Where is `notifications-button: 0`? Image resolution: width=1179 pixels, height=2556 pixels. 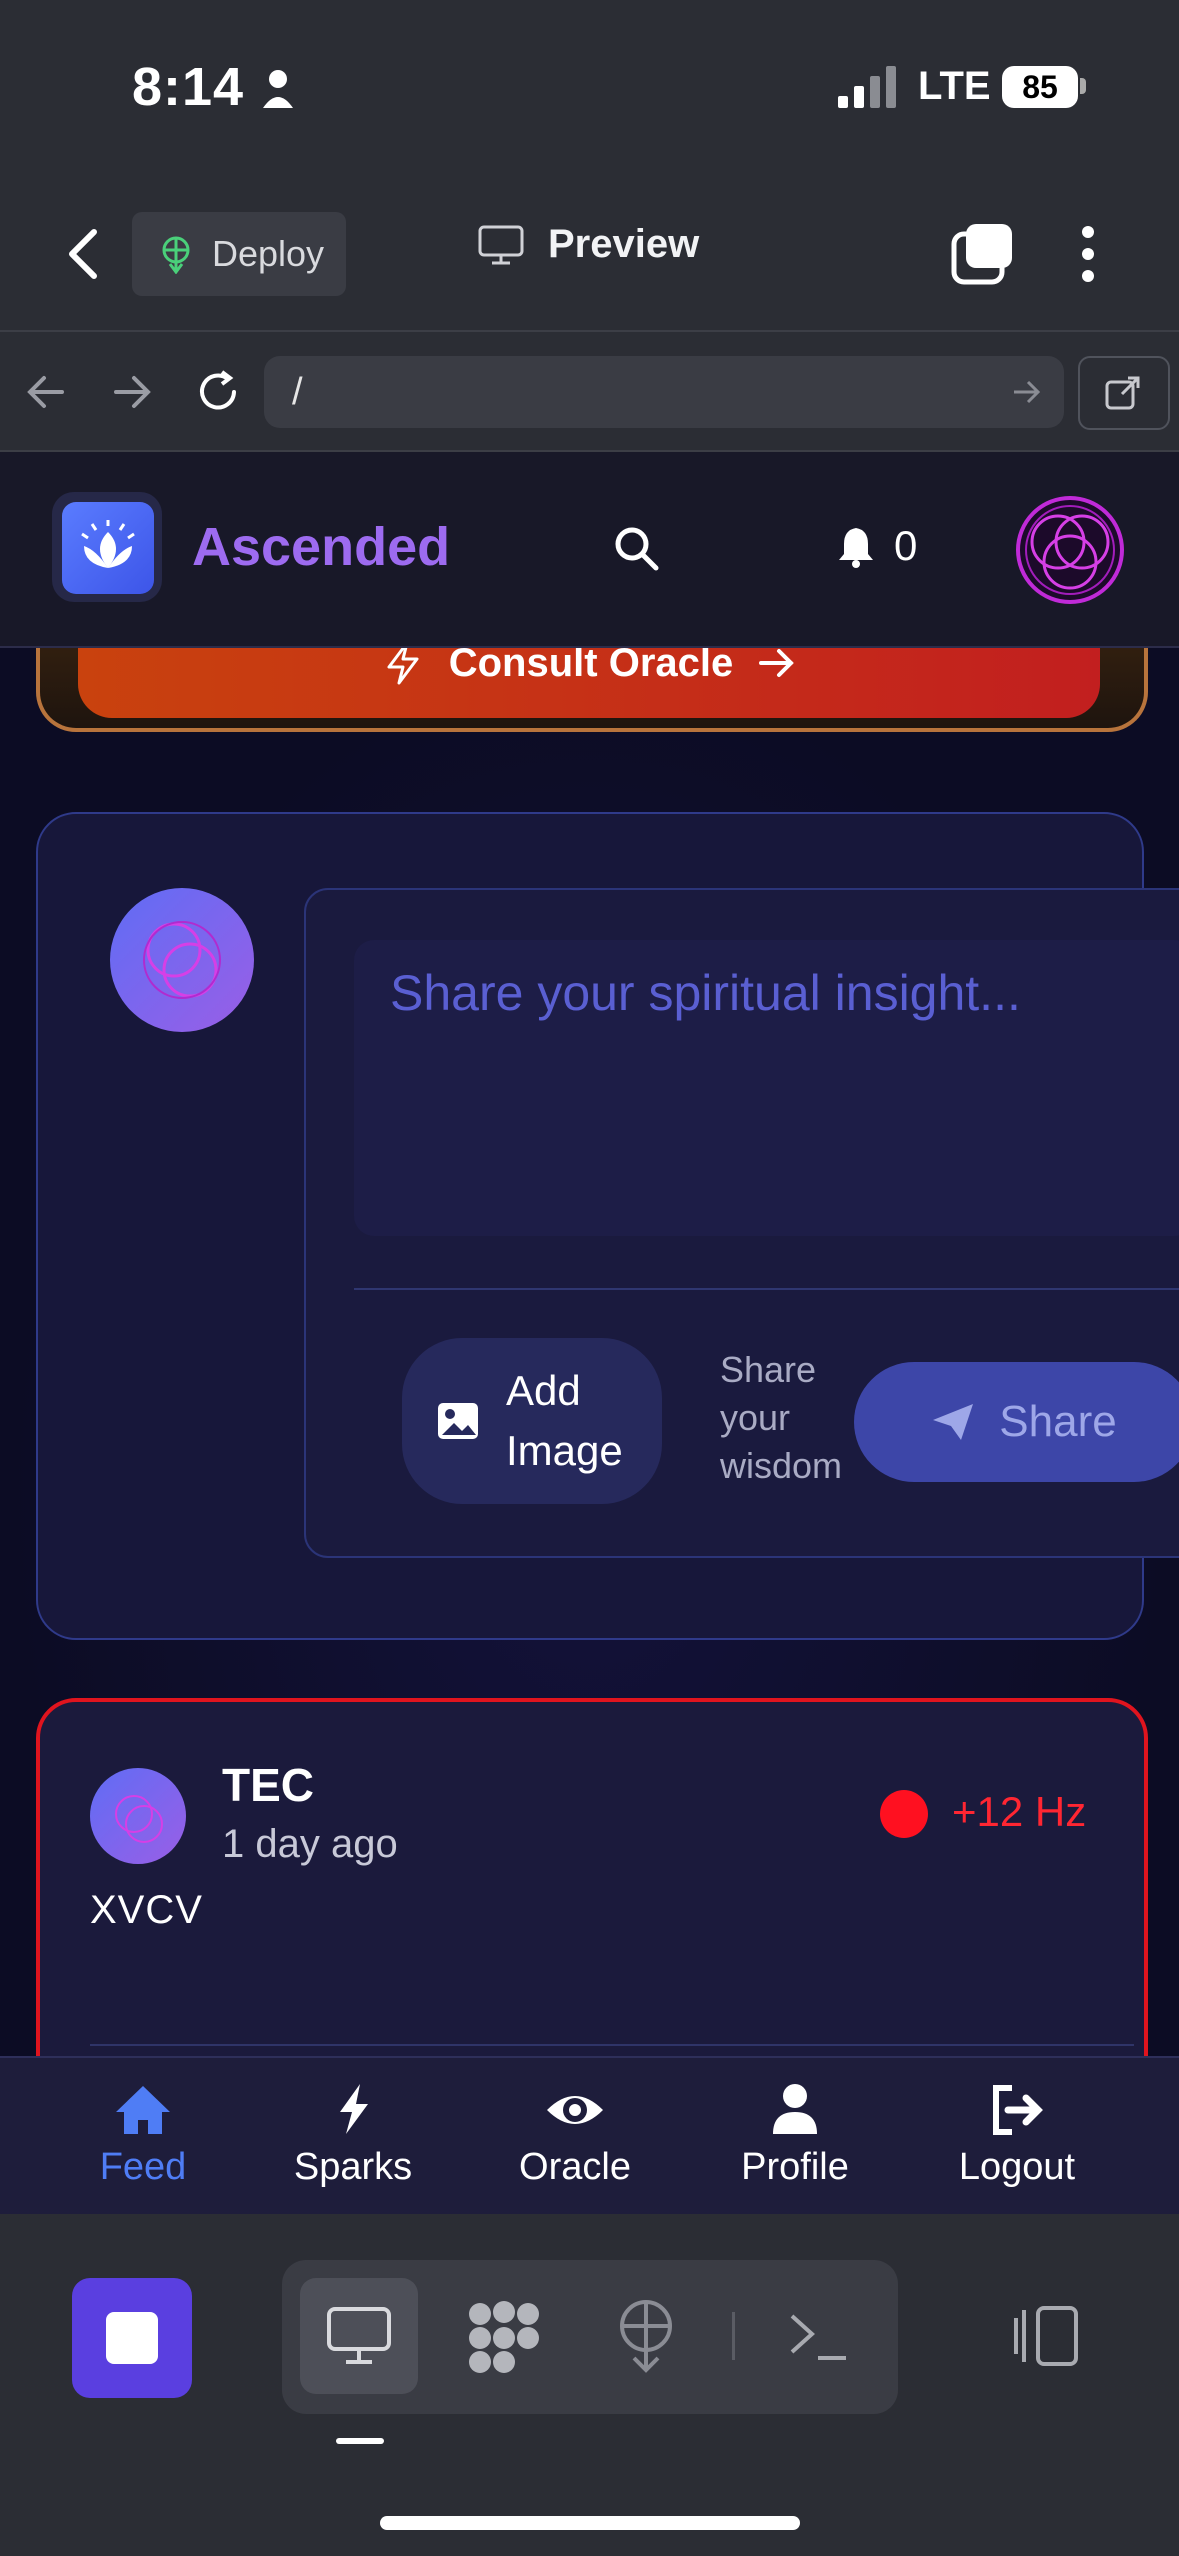
notifications-button: 0 is located at coordinates (876, 546).